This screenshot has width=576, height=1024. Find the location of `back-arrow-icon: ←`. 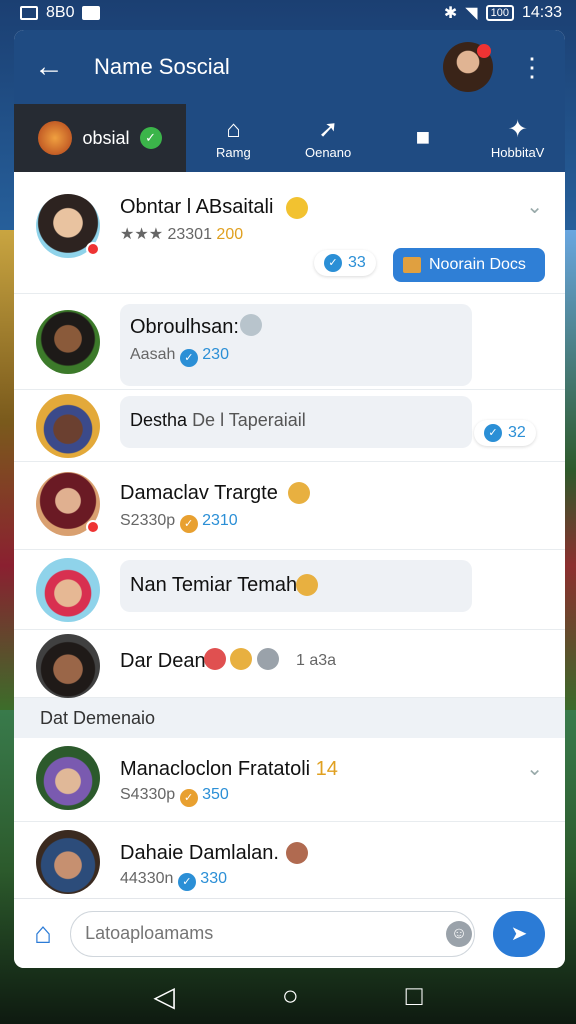

back-arrow-icon: ← is located at coordinates (54, 67).